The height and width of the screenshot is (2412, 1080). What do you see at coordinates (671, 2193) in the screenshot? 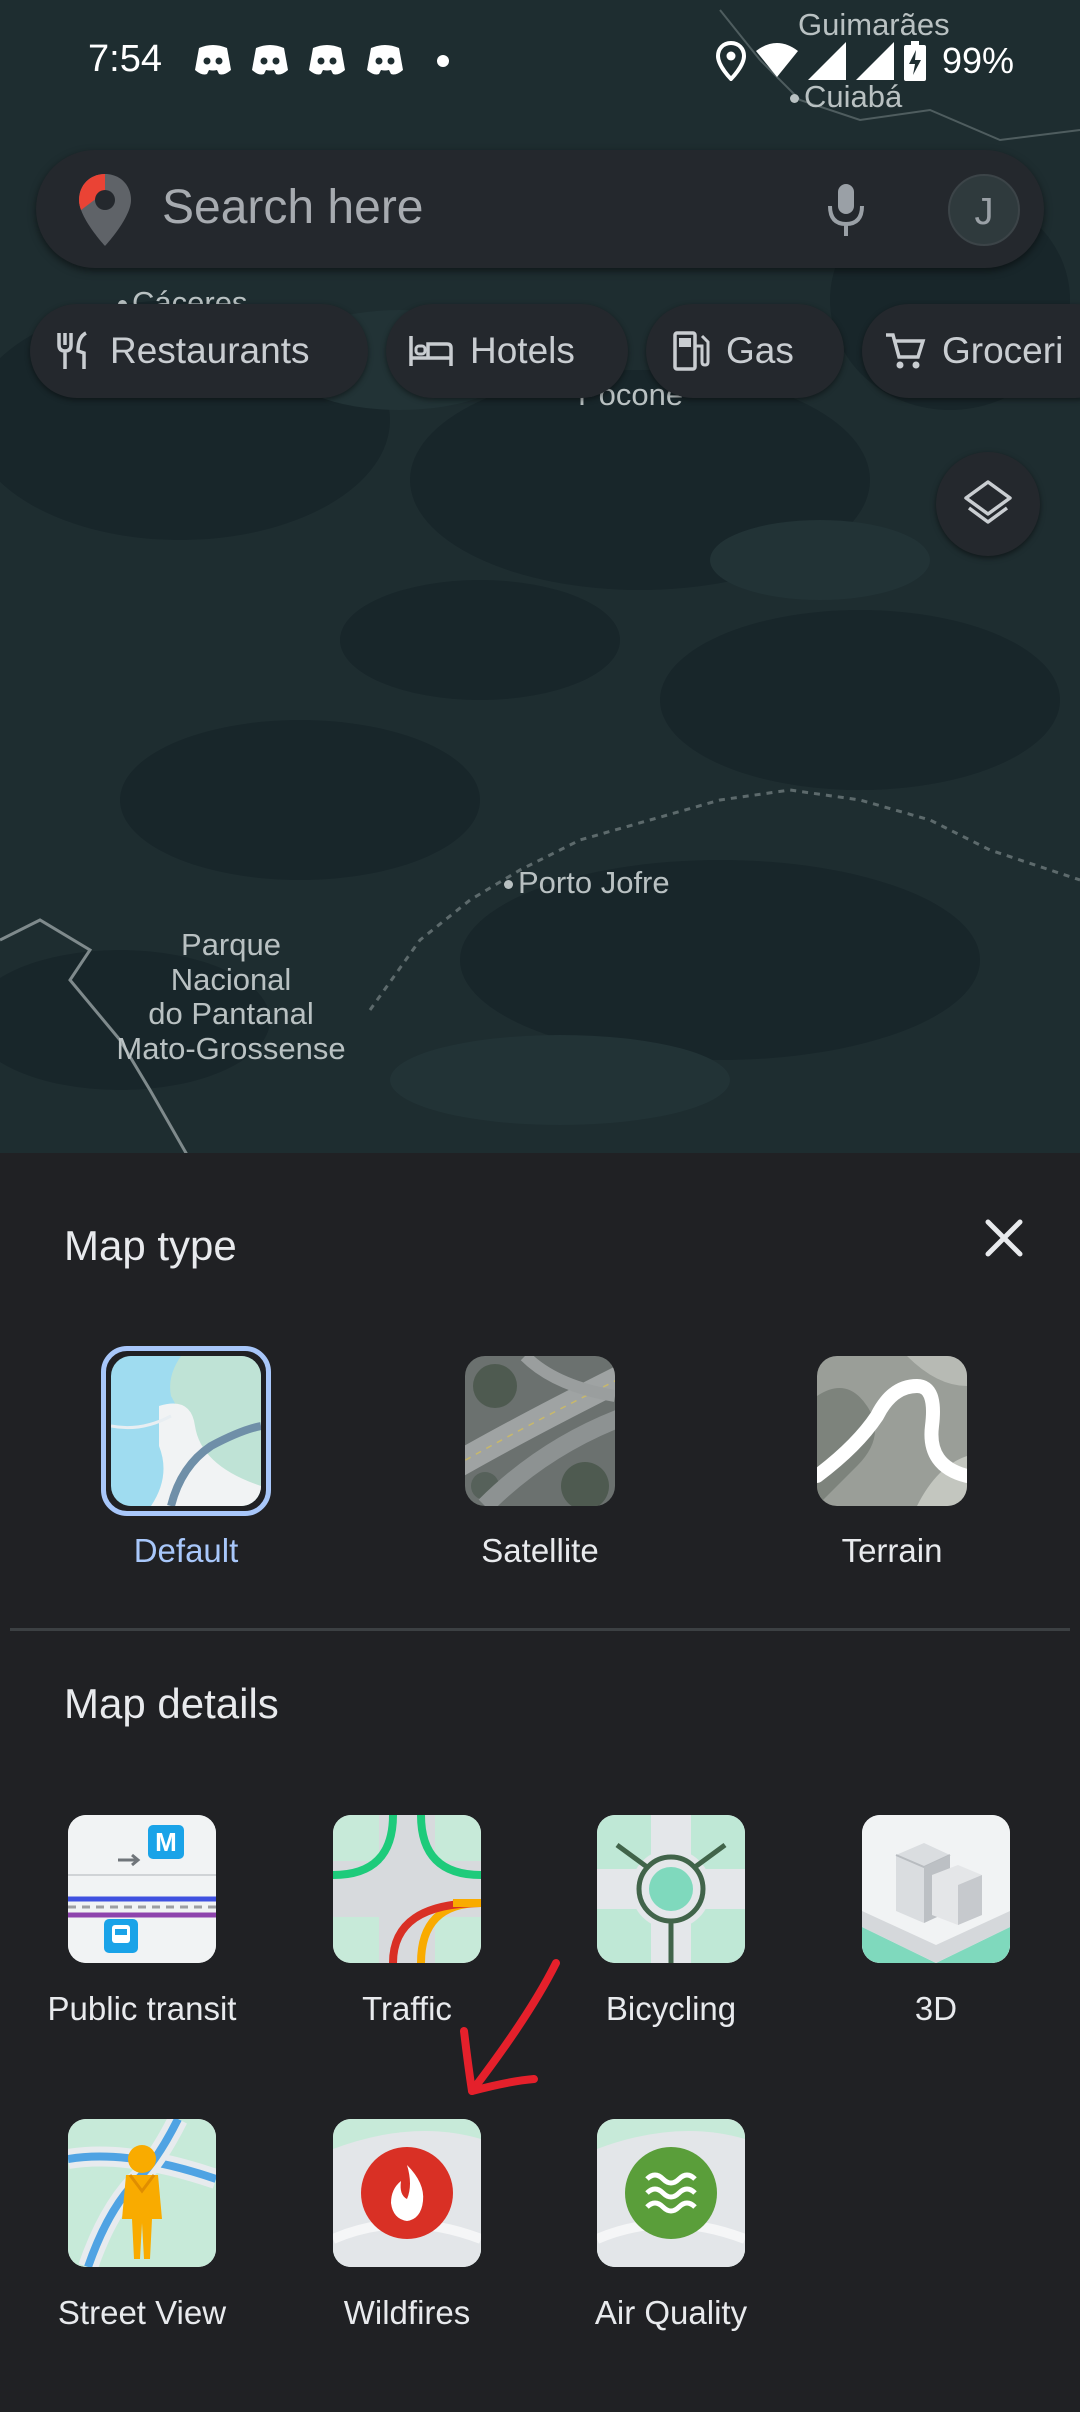
I see `air-quality-thumbnail` at bounding box center [671, 2193].